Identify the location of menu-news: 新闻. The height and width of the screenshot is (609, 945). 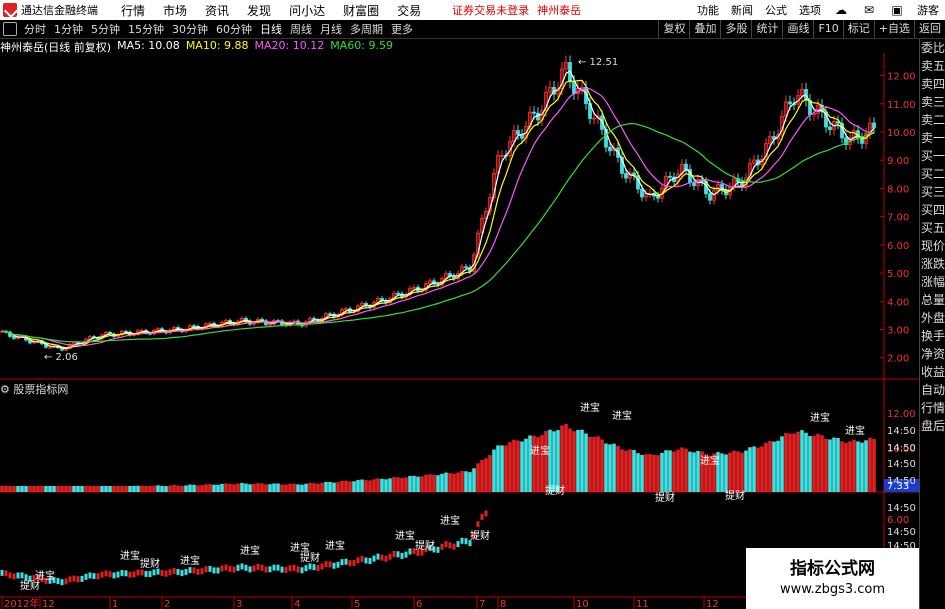
(742, 10).